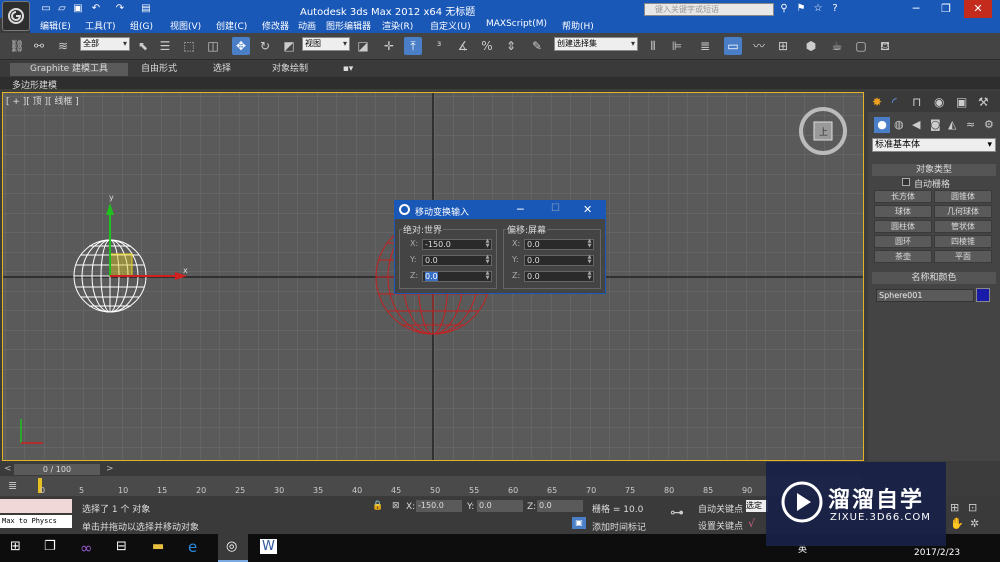 This screenshot has width=1000, height=562. I want to click on maxscript-mini-listener: Max to Physcs, so click(36, 521).